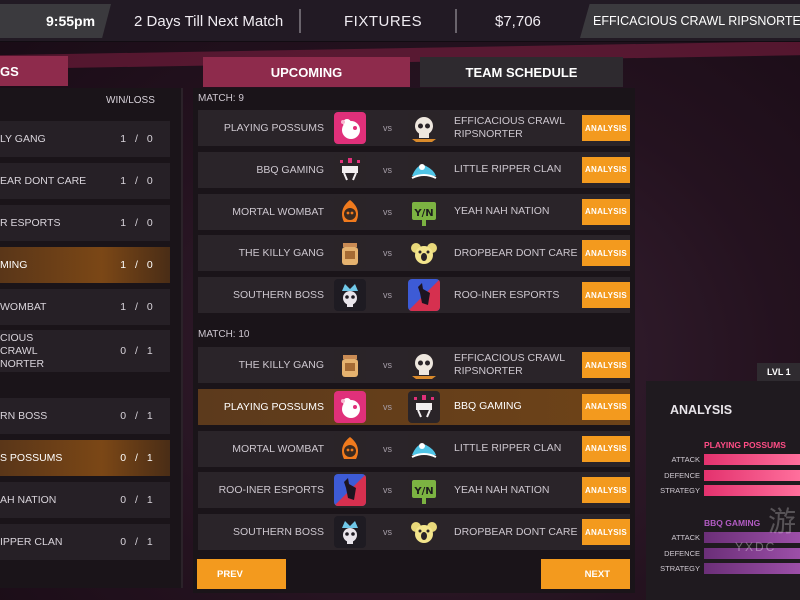 Image resolution: width=800 pixels, height=600 pixels. Describe the element at coordinates (424, 253) in the screenshot. I see `koala-icon` at that location.